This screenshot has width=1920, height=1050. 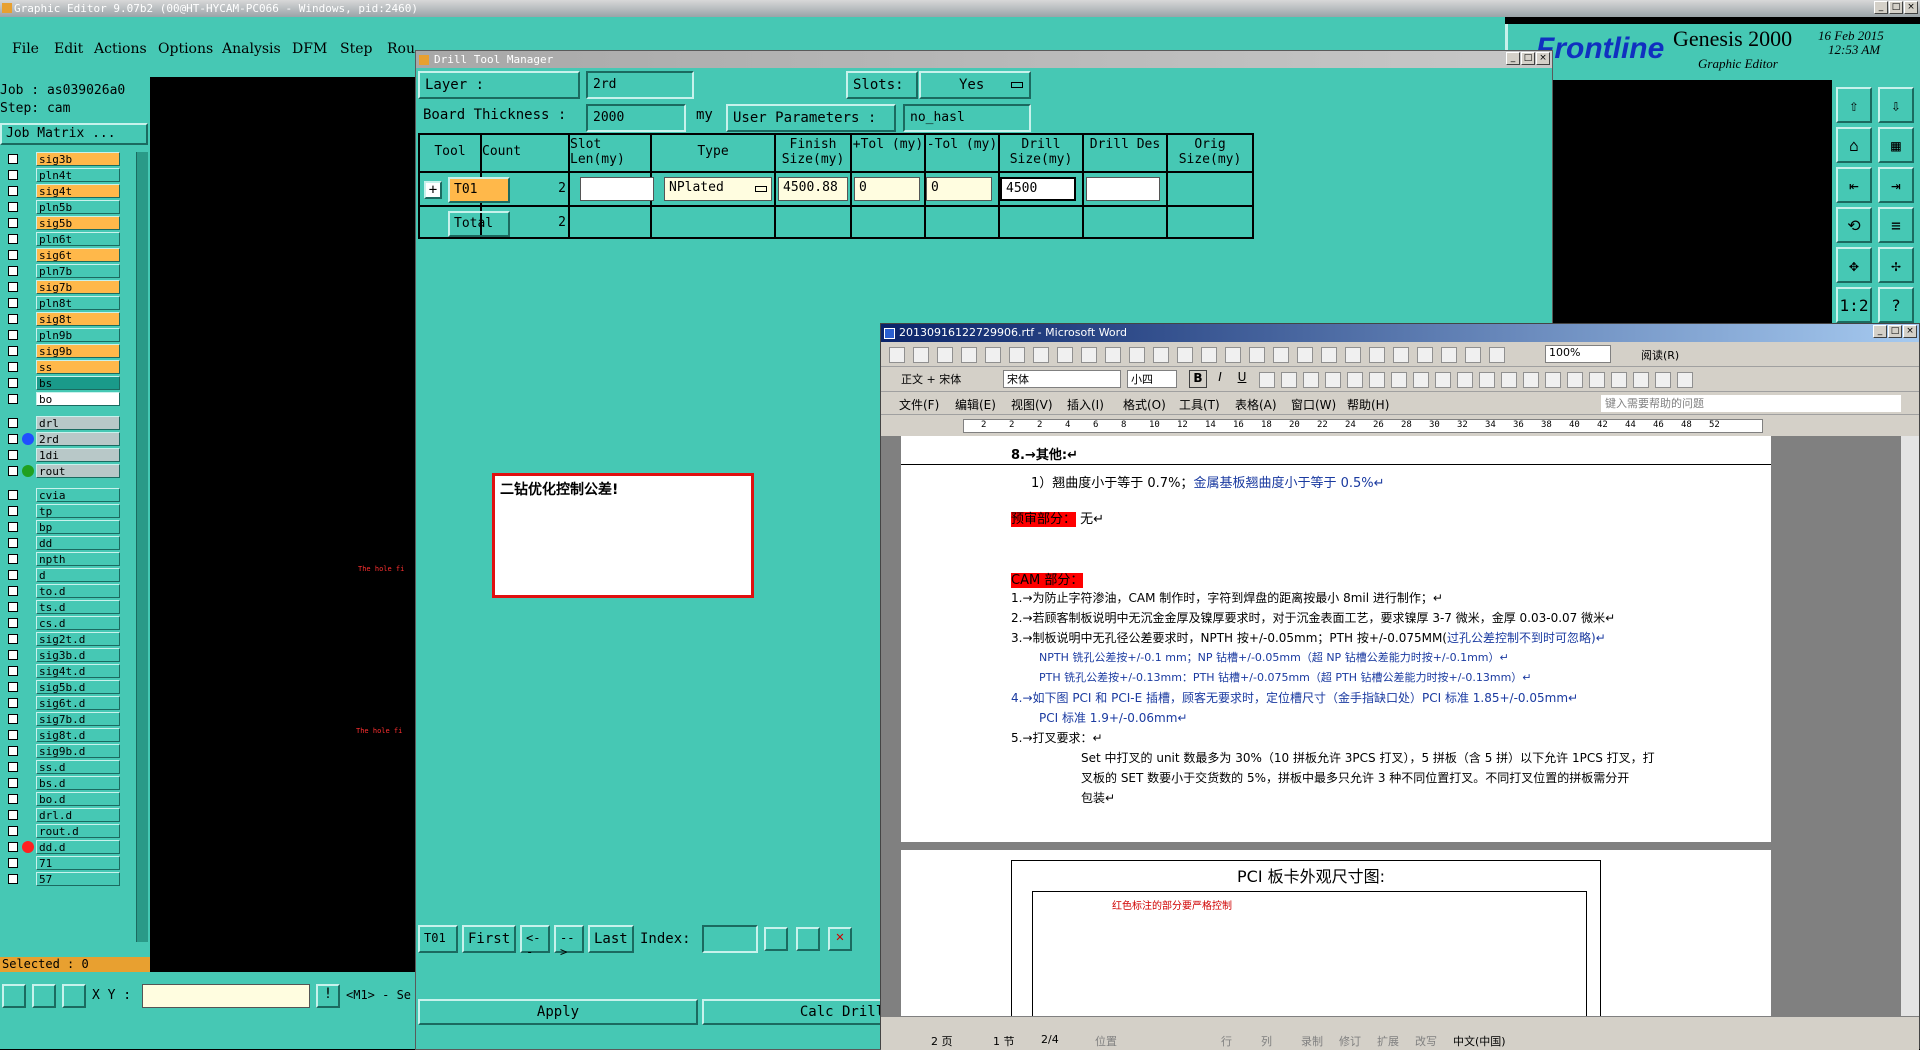 What do you see at coordinates (68, 719) in the screenshot?
I see `layer-row: sig7b.d` at bounding box center [68, 719].